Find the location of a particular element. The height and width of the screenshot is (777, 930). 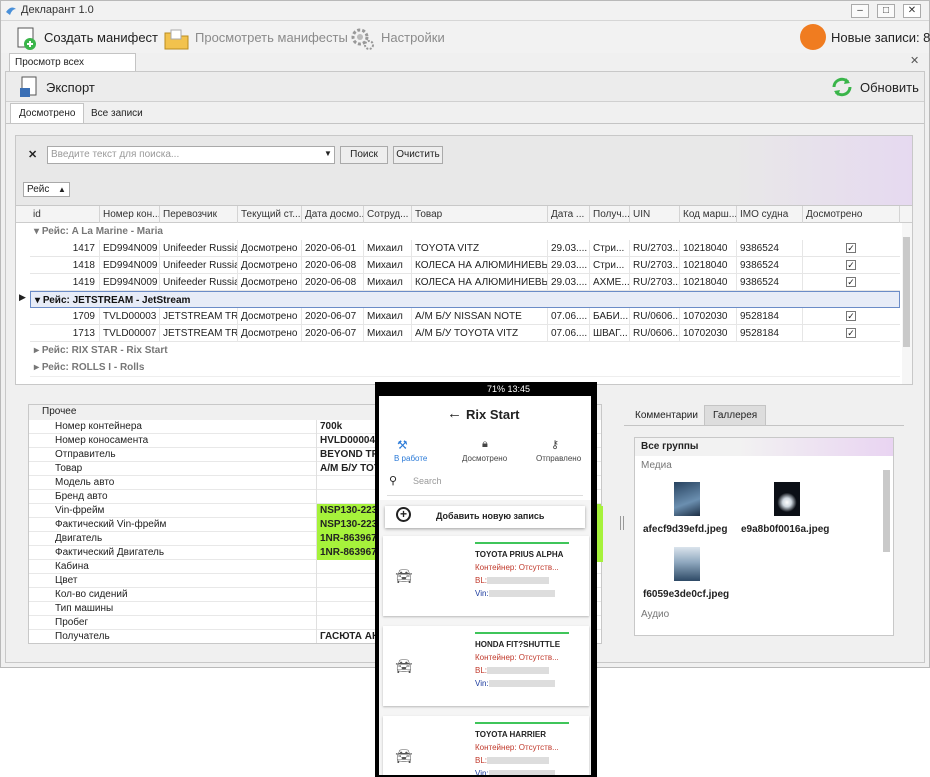

hammer-icon: ⚒ is located at coordinates (402, 445).